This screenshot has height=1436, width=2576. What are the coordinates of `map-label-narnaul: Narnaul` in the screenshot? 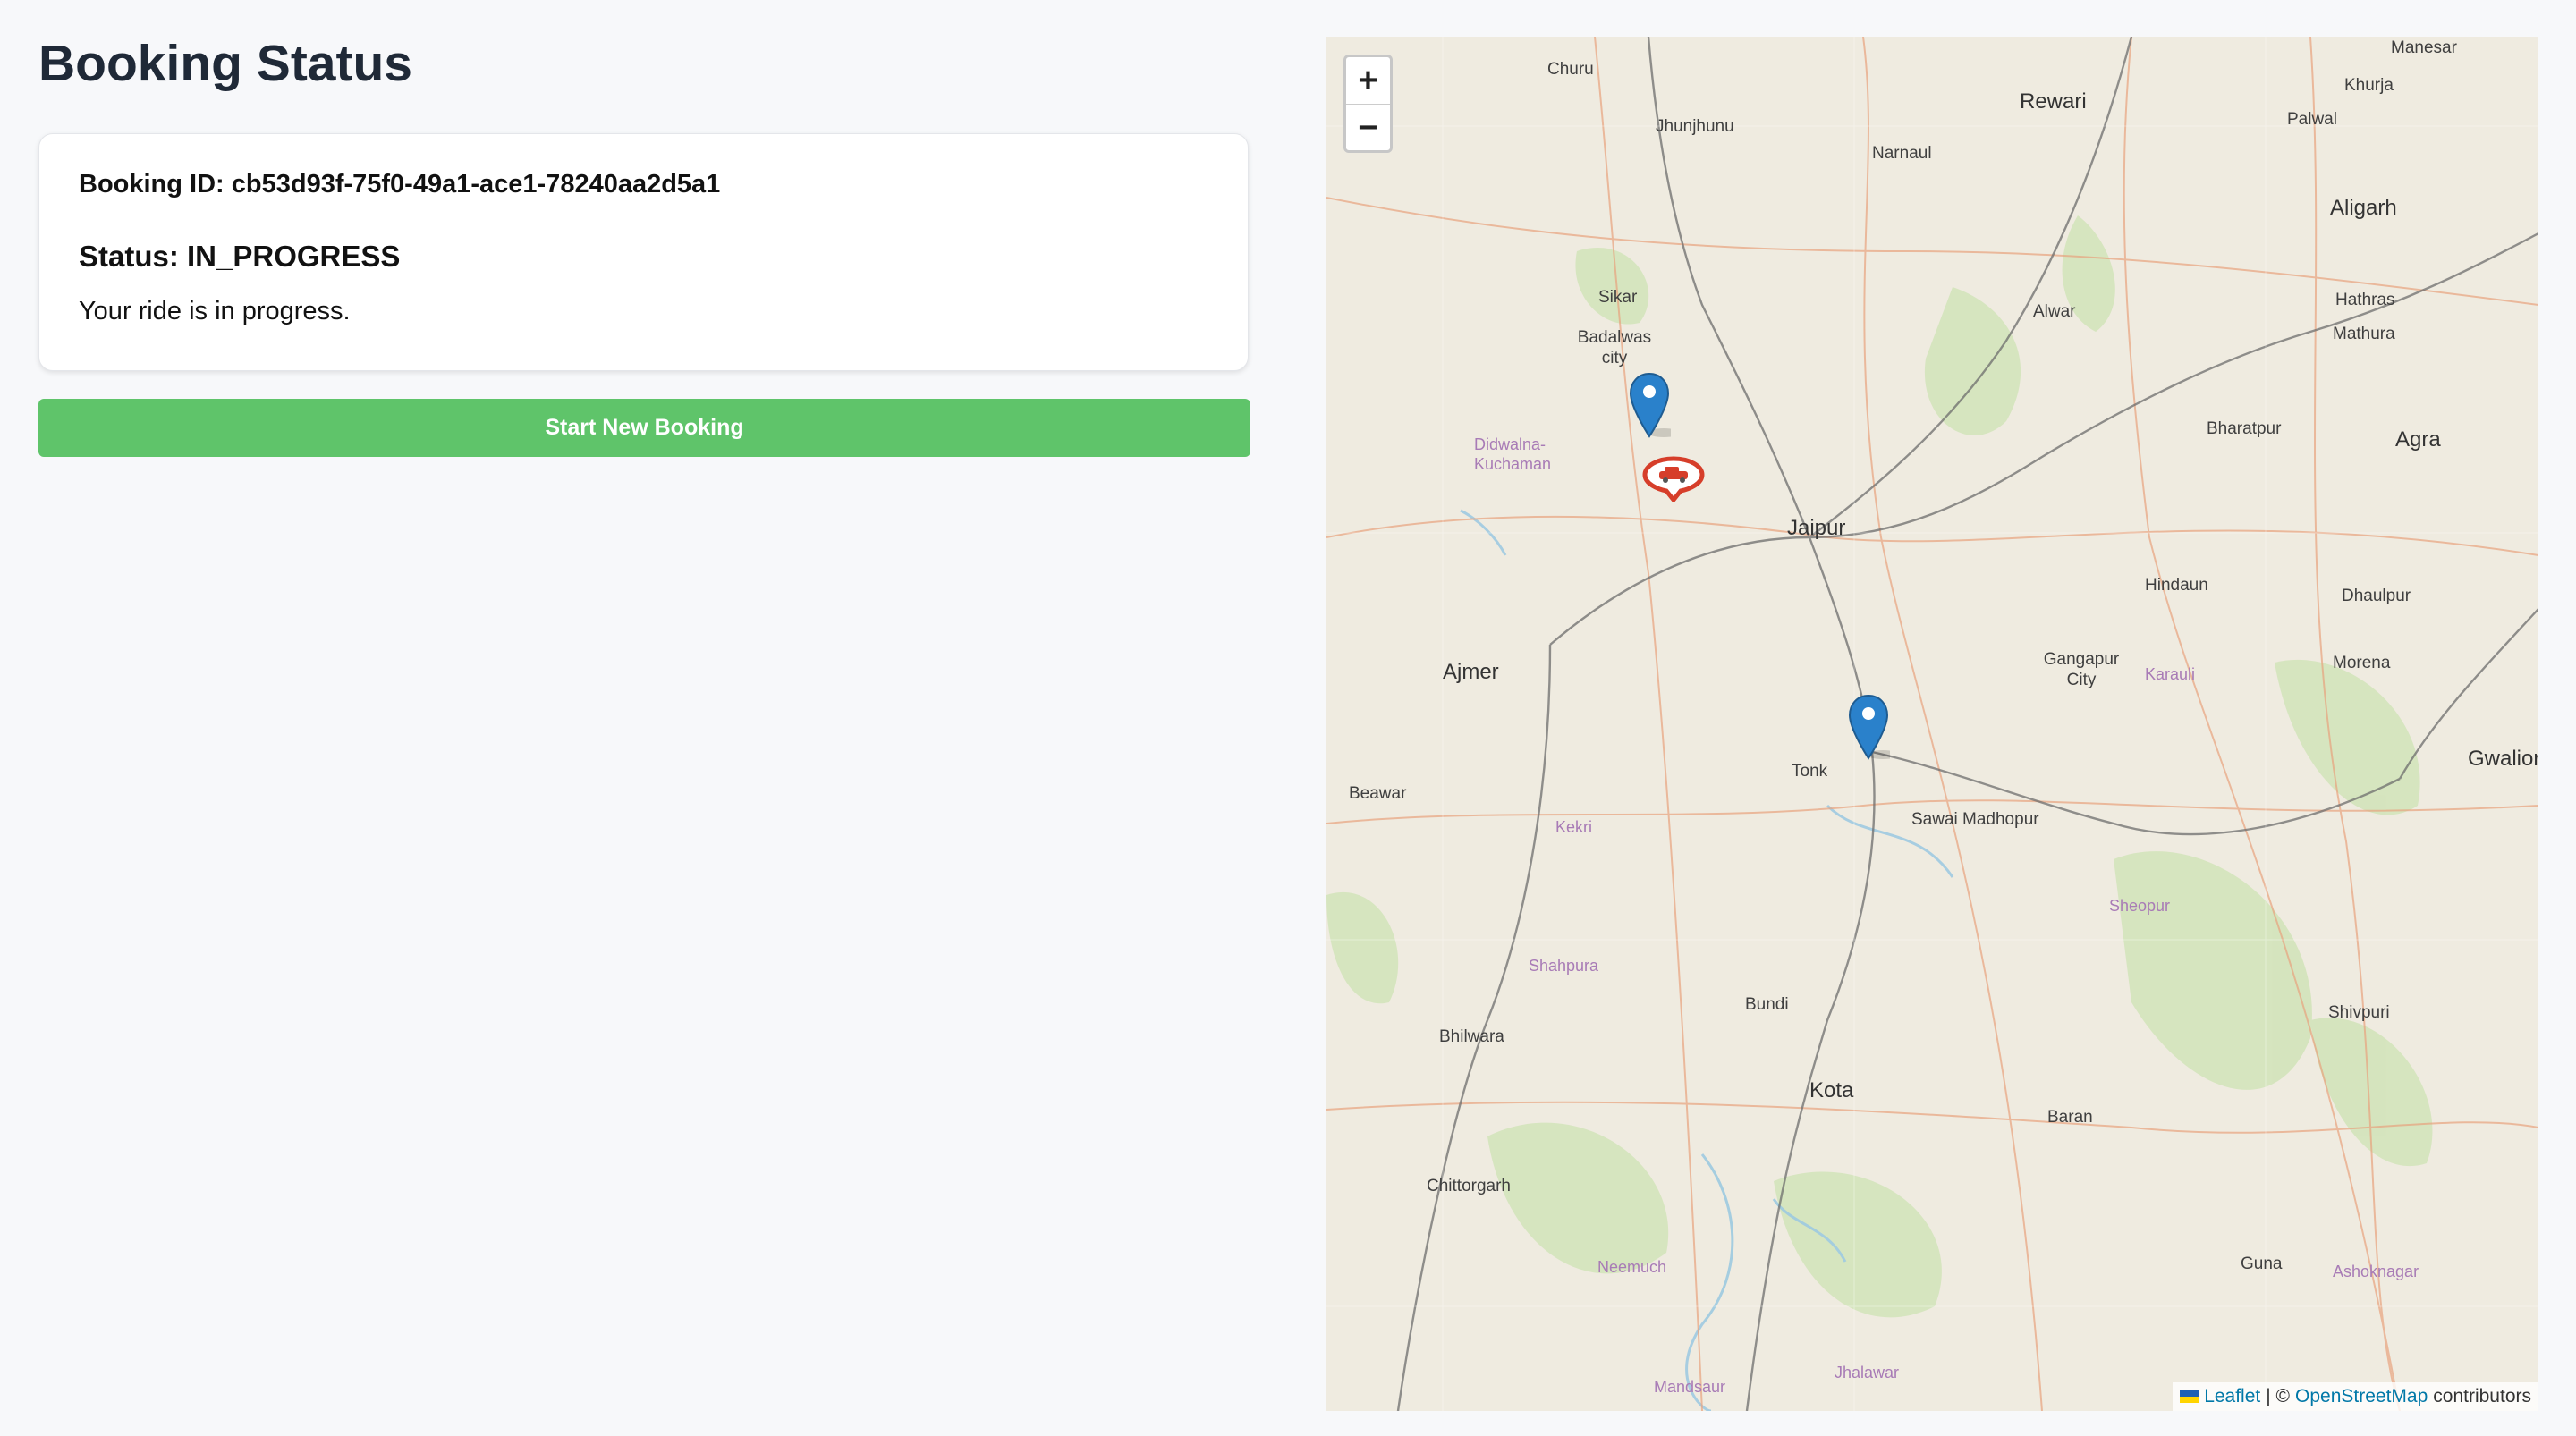 It's located at (1902, 153).